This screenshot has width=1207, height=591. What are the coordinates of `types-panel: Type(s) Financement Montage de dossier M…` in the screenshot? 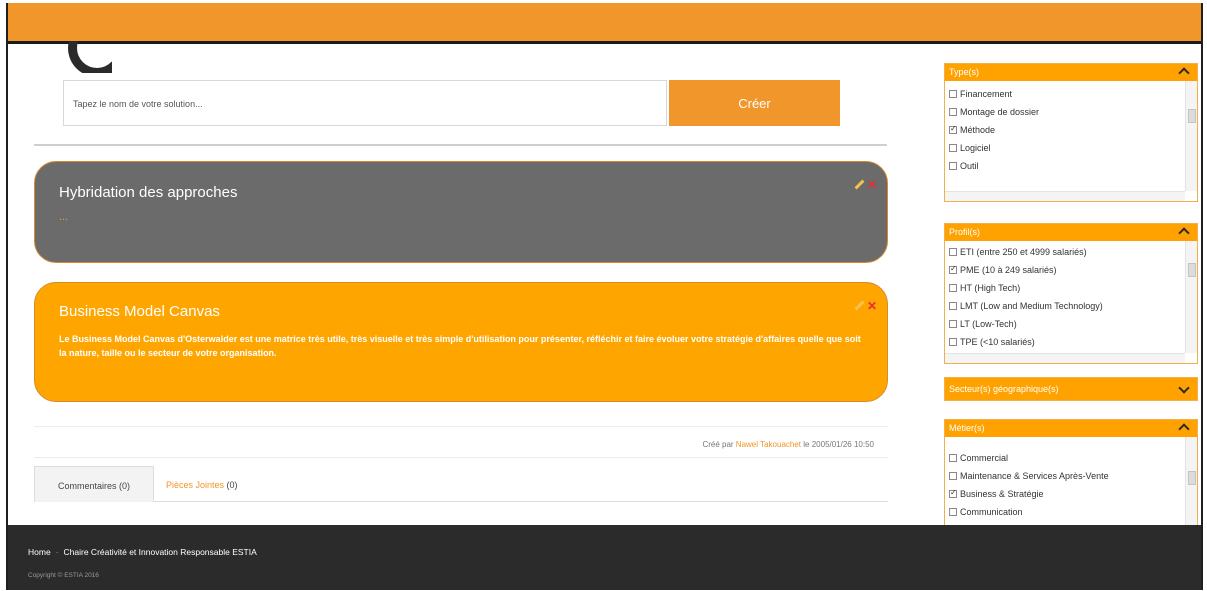 It's located at (1071, 132).